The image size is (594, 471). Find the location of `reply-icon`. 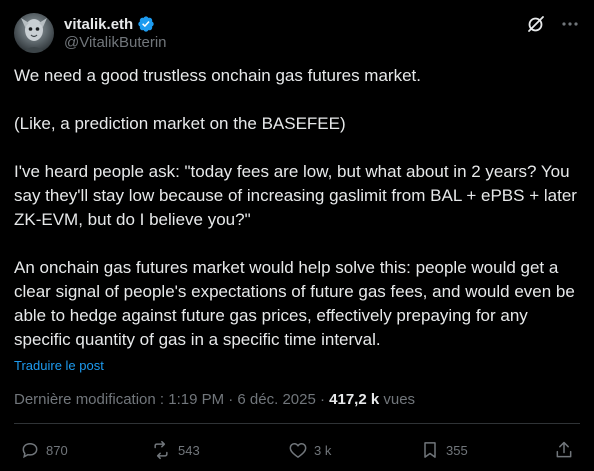

reply-icon is located at coordinates (30, 450).